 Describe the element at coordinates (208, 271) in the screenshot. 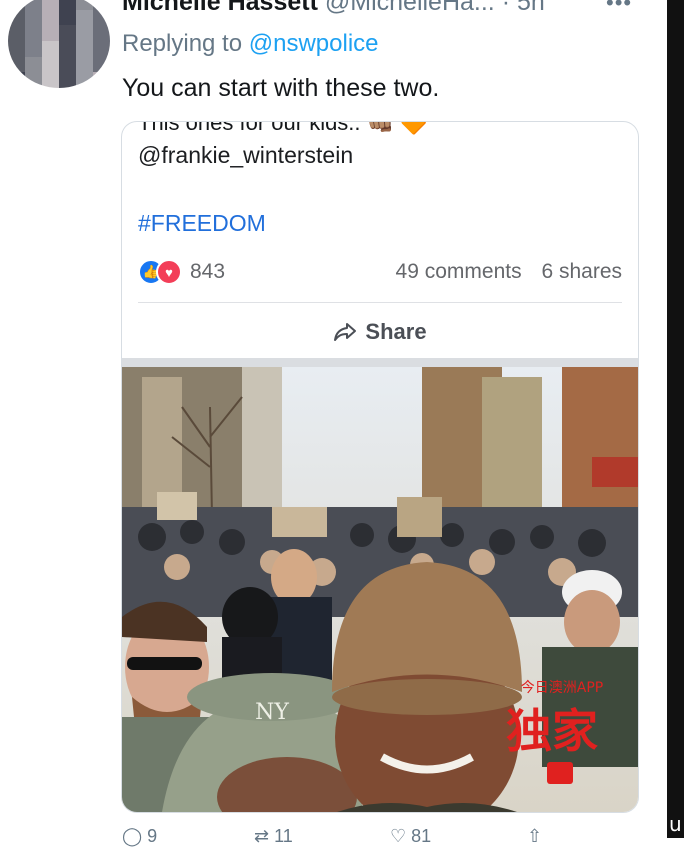

I see `reaction-count: 843` at that location.